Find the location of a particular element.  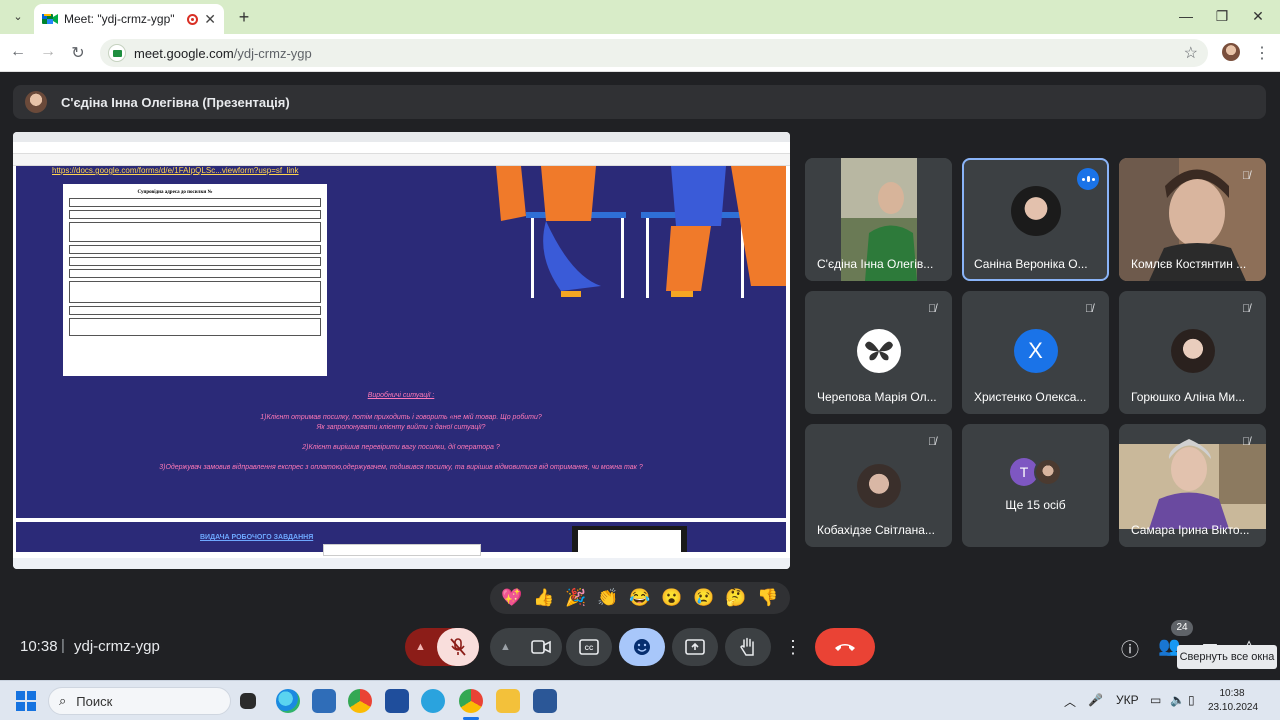

telegram-icon is located at coordinates (433, 701).